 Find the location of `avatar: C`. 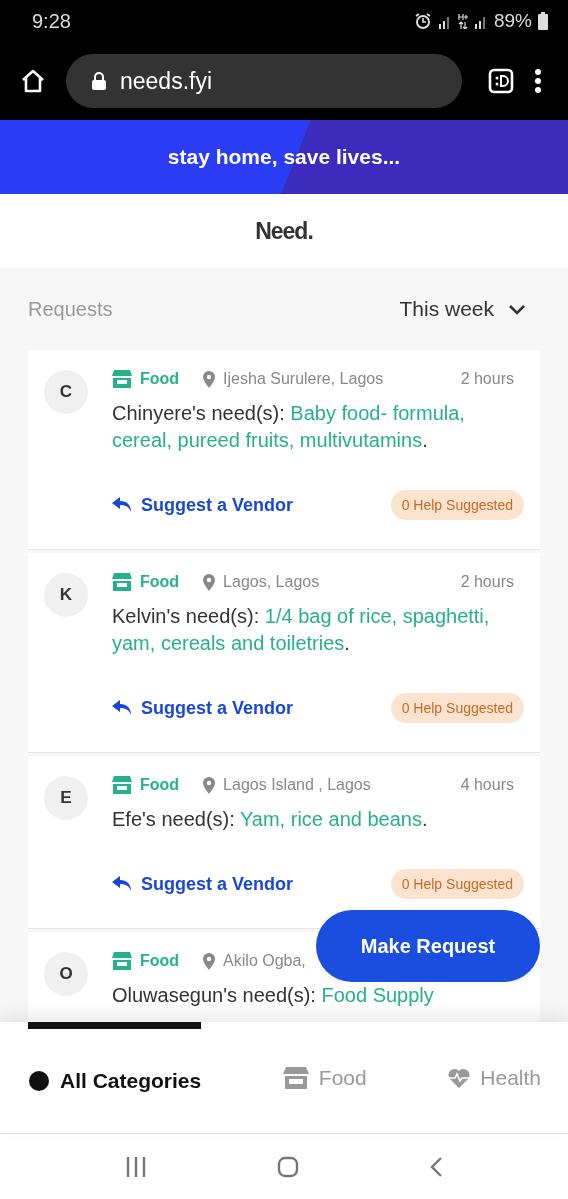

avatar: C is located at coordinates (66, 392).